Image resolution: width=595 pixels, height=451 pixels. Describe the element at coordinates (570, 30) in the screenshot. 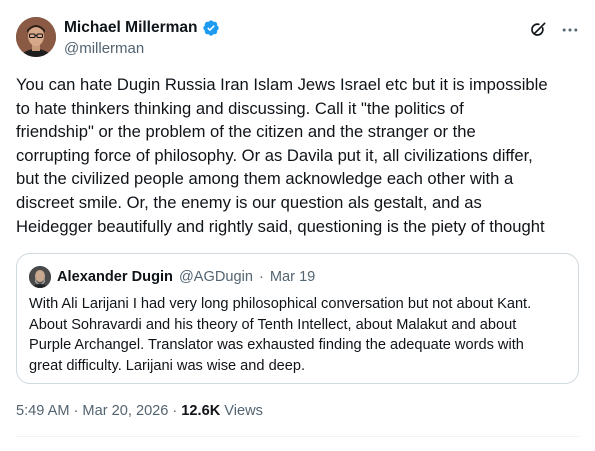

I see `more-options-icon` at that location.